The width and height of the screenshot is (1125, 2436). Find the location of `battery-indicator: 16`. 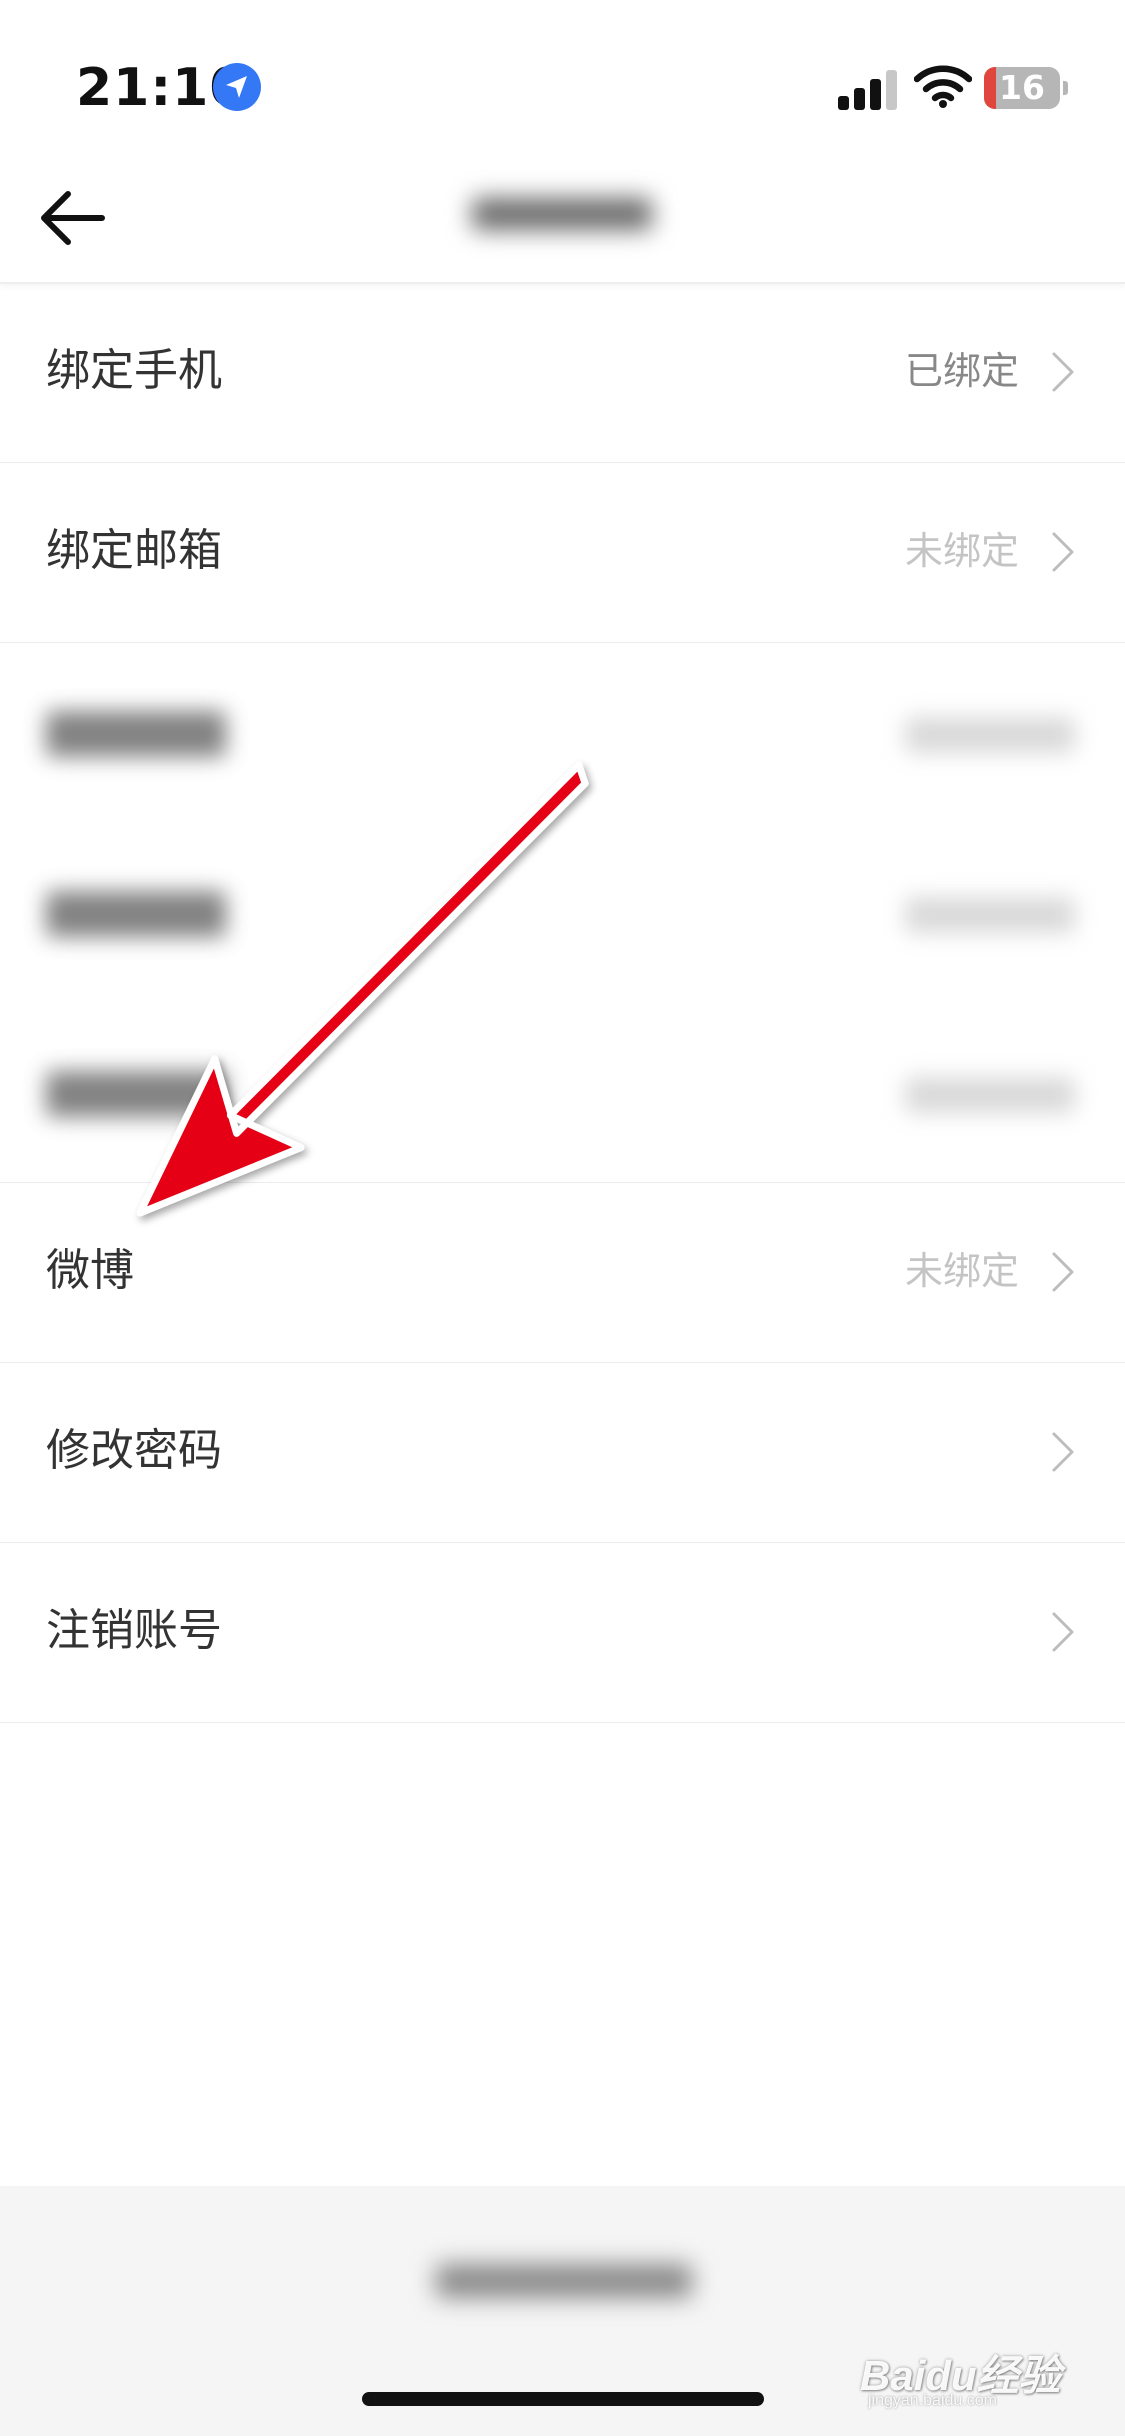

battery-indicator: 16 is located at coordinates (1026, 88).